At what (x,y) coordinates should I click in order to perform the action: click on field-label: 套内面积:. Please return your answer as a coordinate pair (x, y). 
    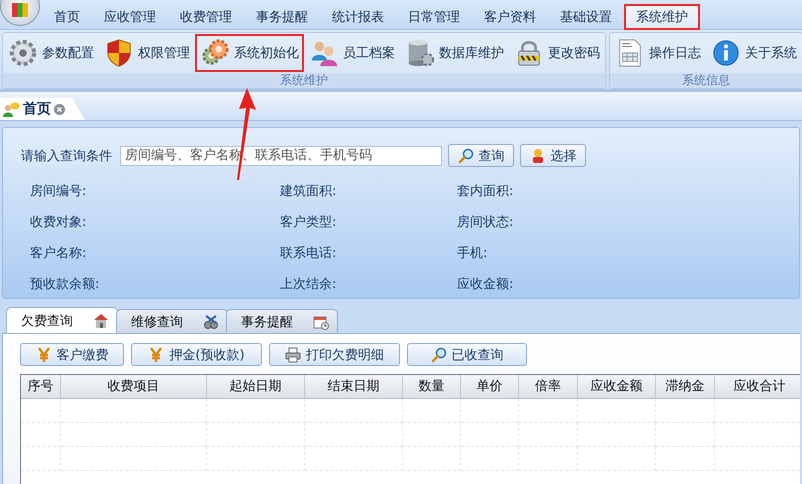
    Looking at the image, I should click on (485, 190).